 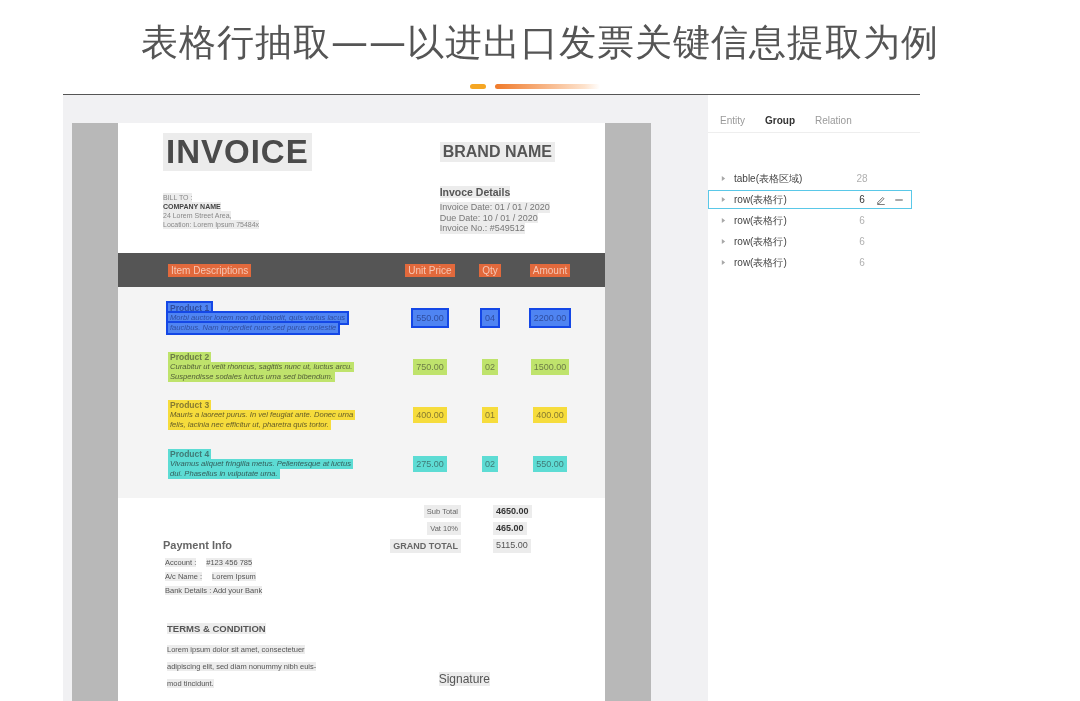 I want to click on amount: 550.00, so click(x=550, y=463).